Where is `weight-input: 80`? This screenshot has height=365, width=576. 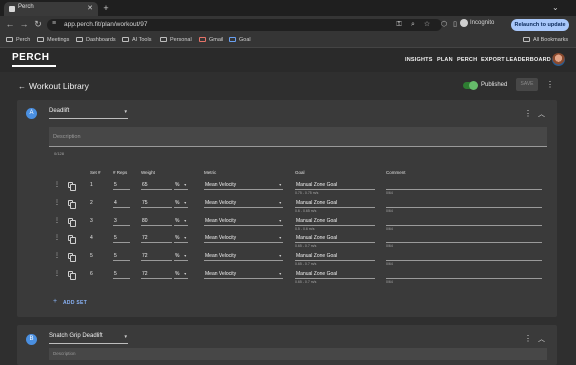
weight-input: 80 is located at coordinates (156, 220).